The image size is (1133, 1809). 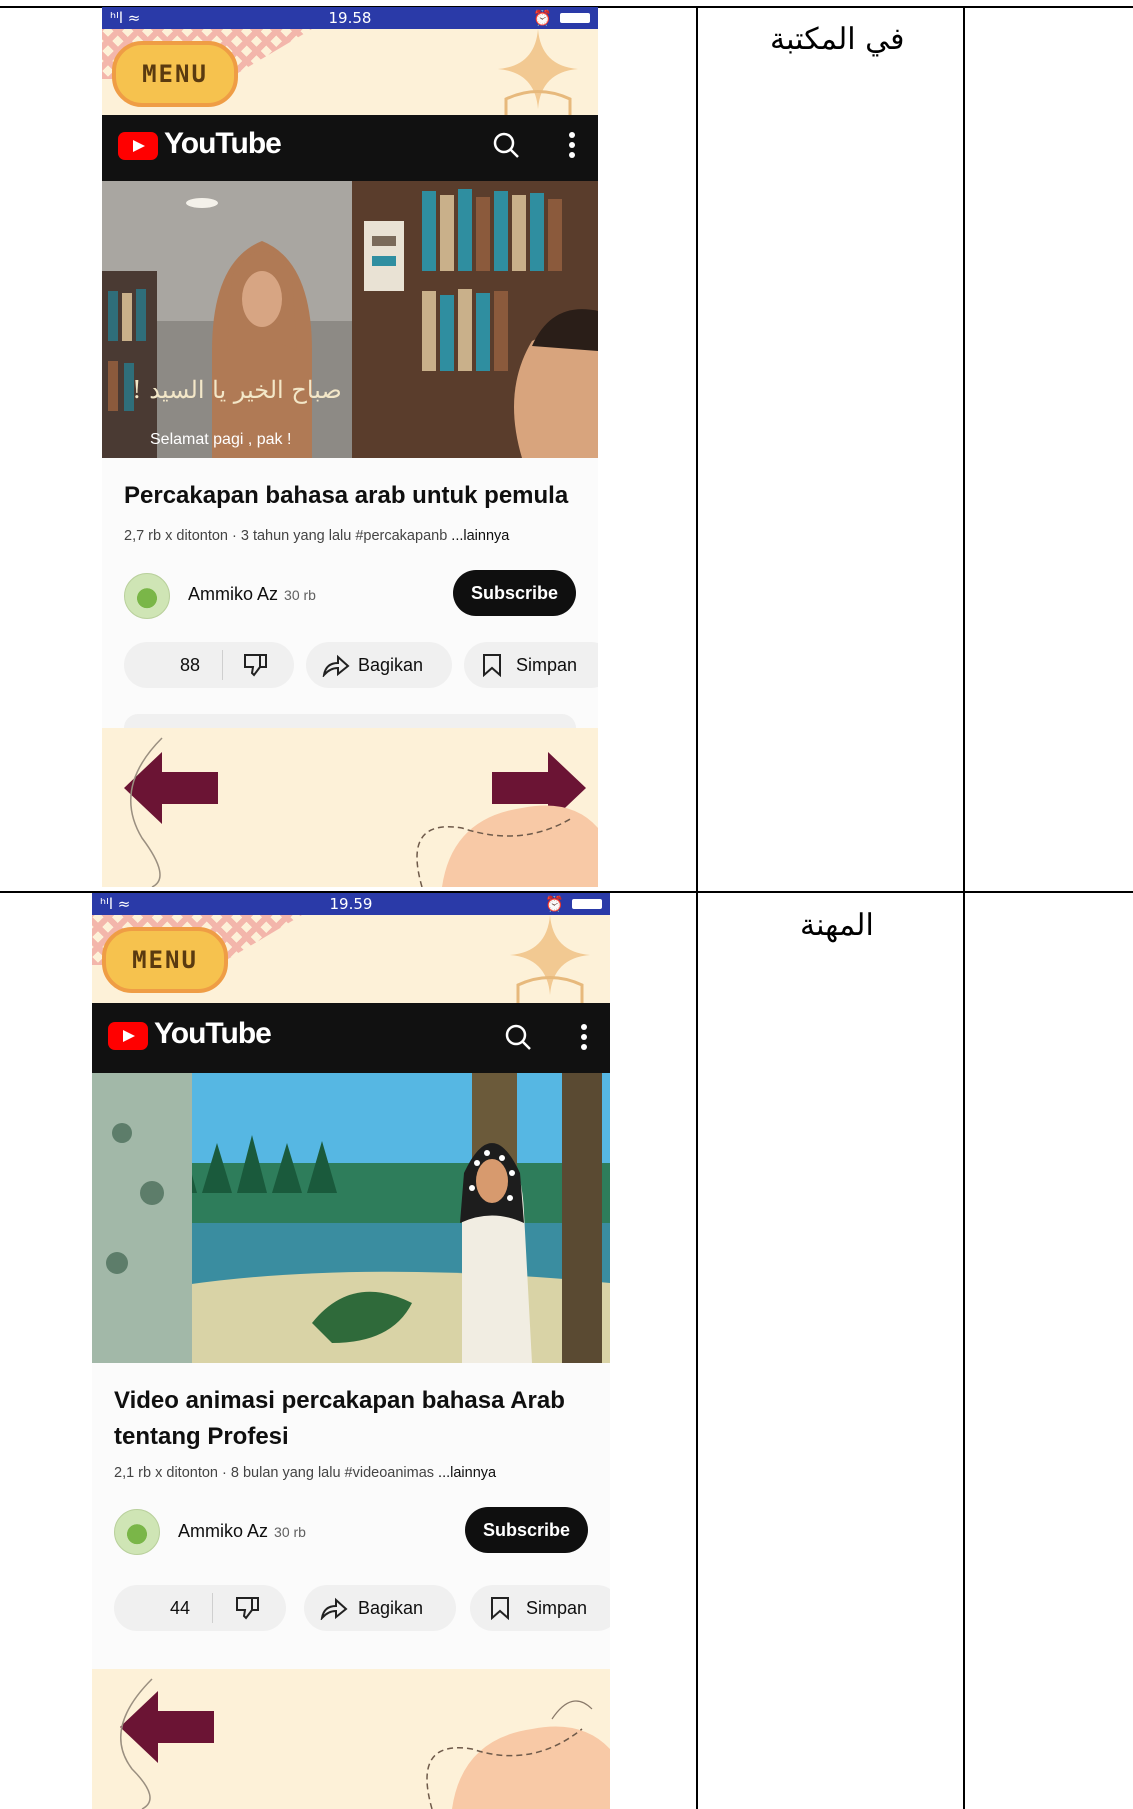 I want to click on status-bar: ʰᴵl ≈ 19.59 ⏰, so click(x=351, y=904).